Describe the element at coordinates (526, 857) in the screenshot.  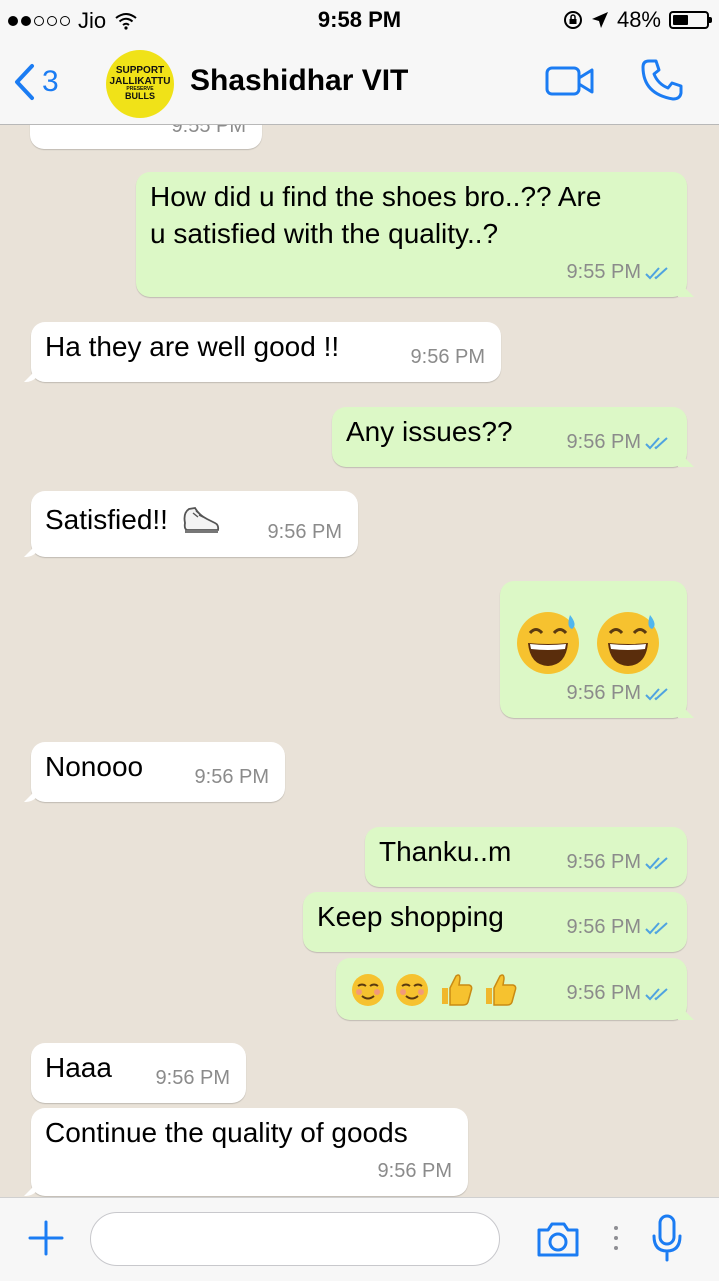
I see `message-bubble-outgoing: Thanku..m 9:56 PM` at that location.